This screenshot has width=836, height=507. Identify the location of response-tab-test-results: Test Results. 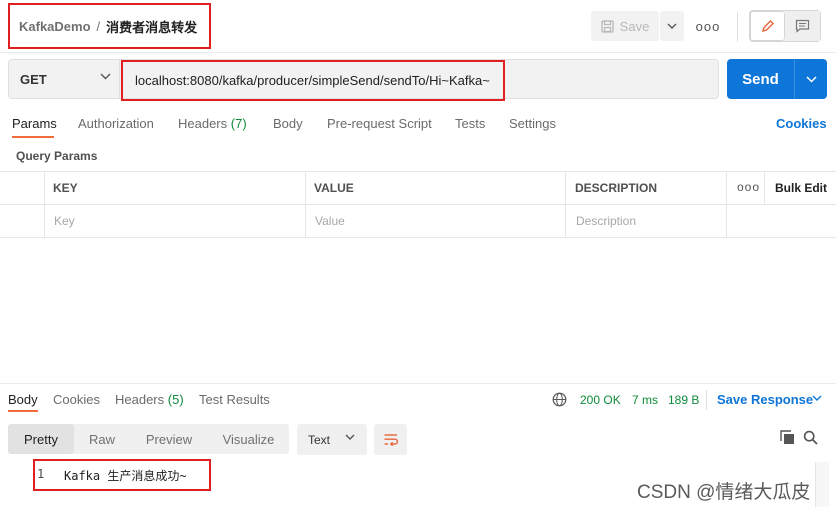
(234, 399).